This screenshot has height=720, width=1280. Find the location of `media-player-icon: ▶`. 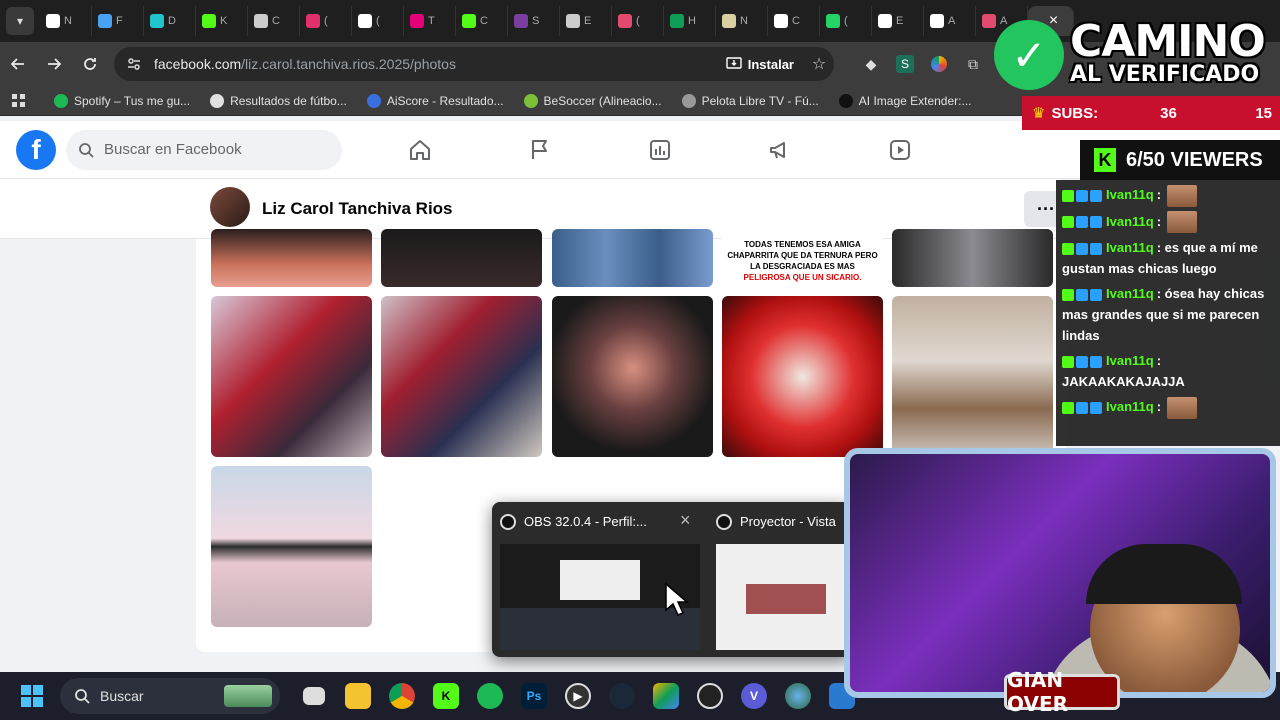

media-player-icon: ▶ is located at coordinates (578, 696).